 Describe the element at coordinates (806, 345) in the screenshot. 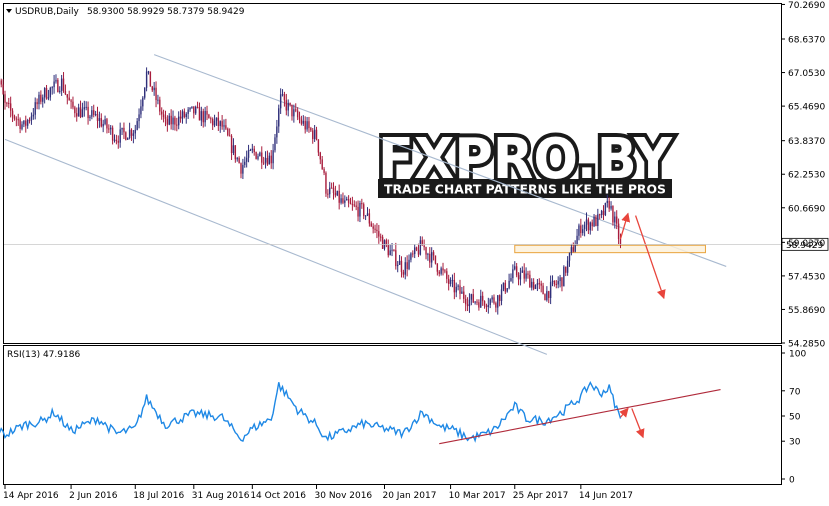

I see `price-tick-label: 54.2850` at that location.